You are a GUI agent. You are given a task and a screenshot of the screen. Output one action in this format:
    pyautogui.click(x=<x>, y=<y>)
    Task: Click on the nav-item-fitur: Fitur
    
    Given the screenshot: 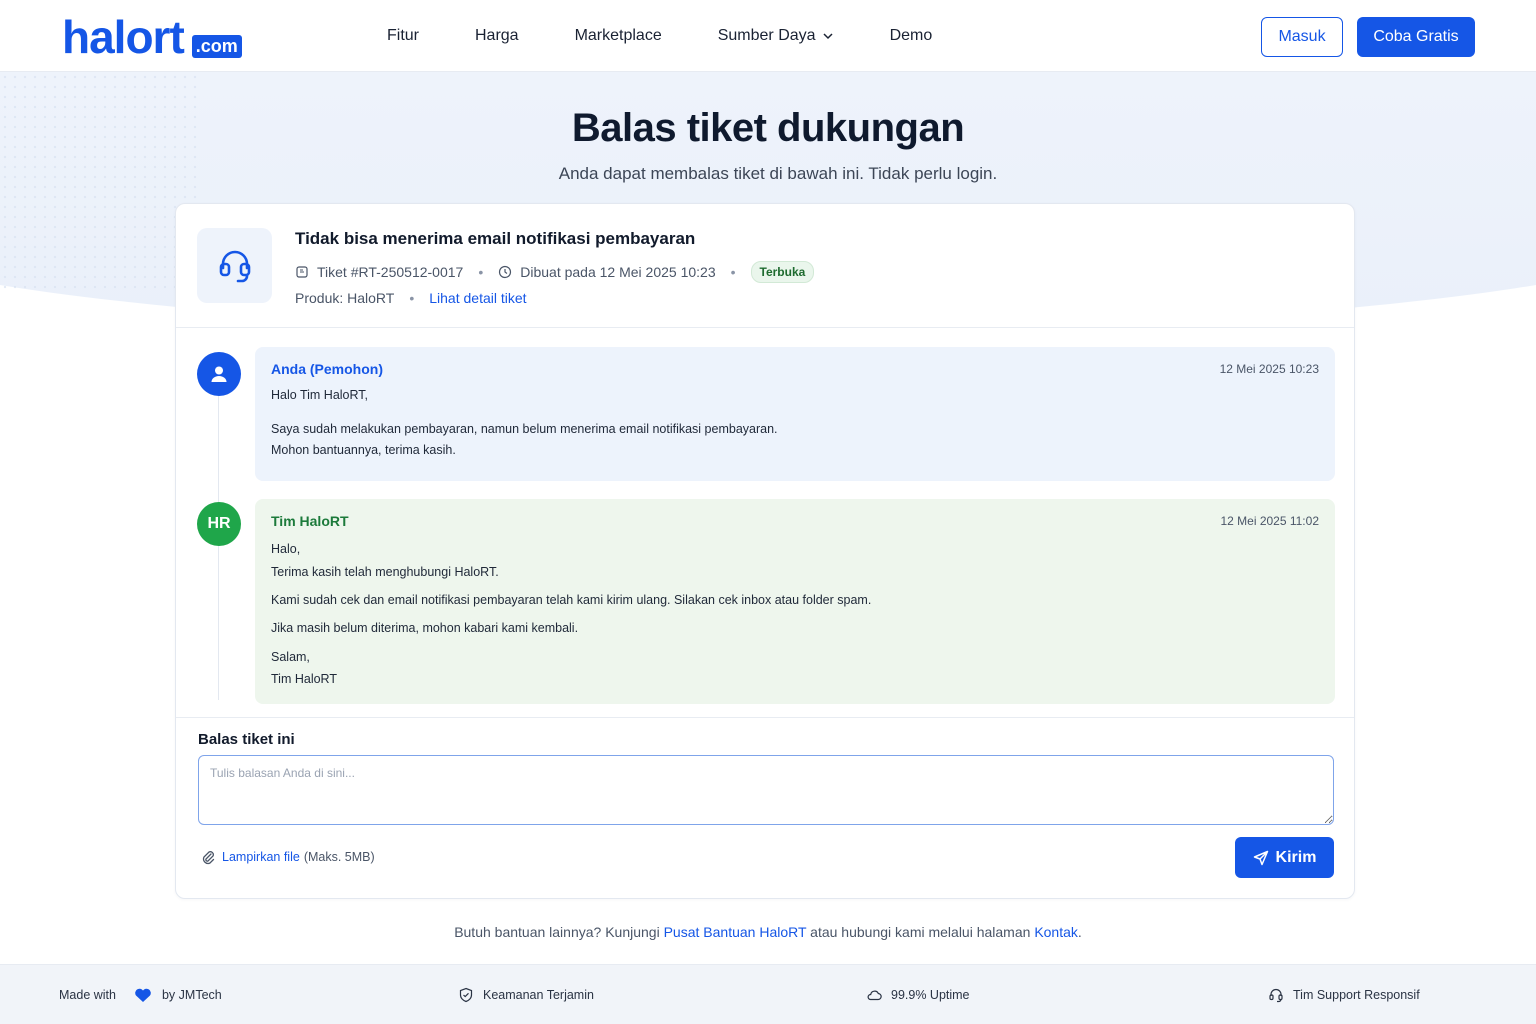 What is the action you would take?
    pyautogui.click(x=403, y=36)
    